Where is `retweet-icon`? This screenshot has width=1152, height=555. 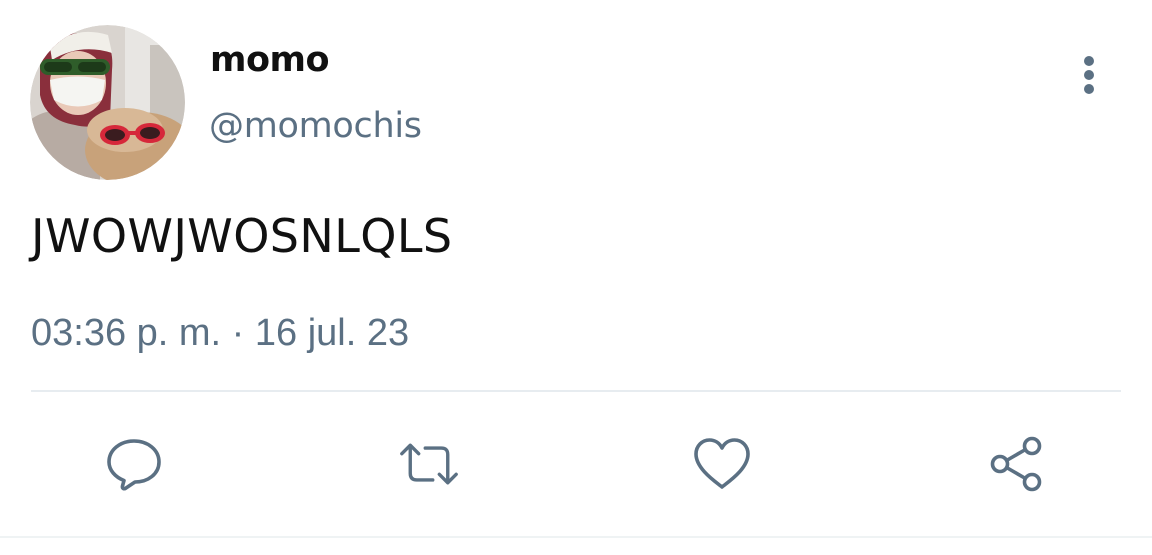 retweet-icon is located at coordinates (429, 464).